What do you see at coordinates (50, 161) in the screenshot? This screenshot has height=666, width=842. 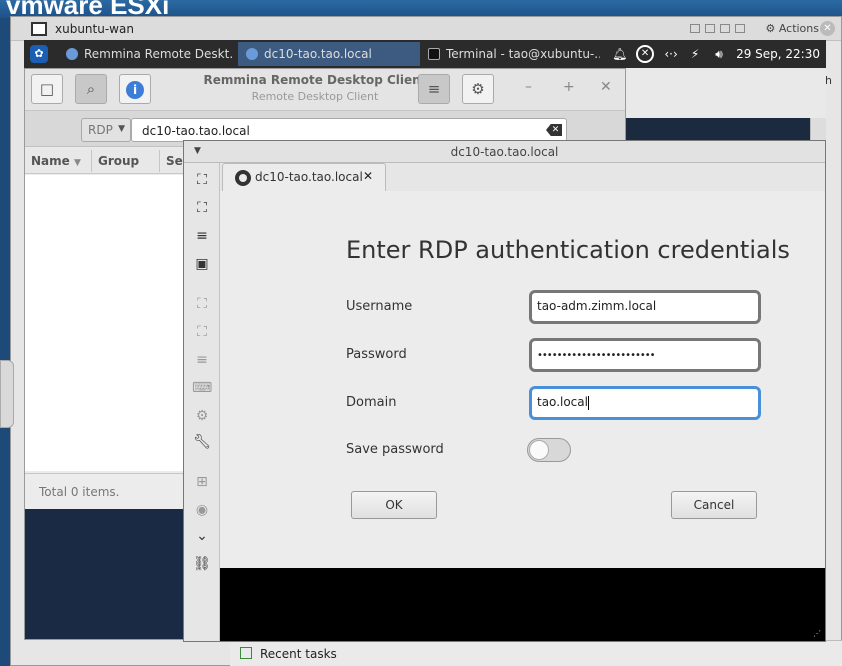 I see `column-label: Name` at bounding box center [50, 161].